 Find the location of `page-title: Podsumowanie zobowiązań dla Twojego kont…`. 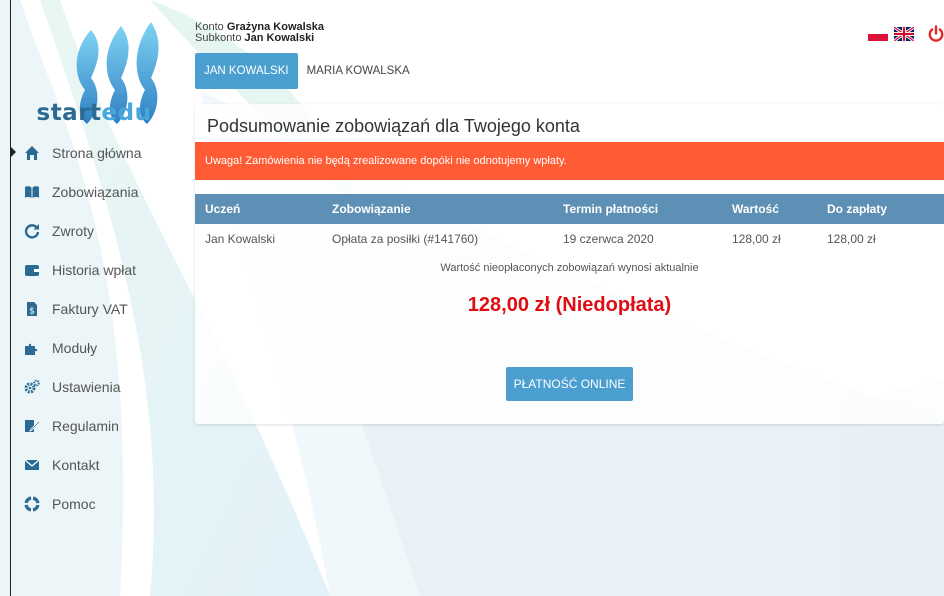

page-title: Podsumowanie zobowiązań dla Twojego kont… is located at coordinates (393, 126).